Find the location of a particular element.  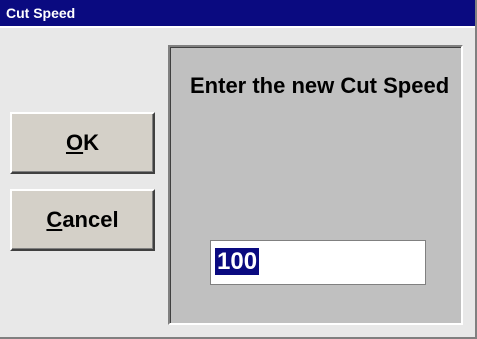

cancel-button: Cancel is located at coordinates (82, 220).